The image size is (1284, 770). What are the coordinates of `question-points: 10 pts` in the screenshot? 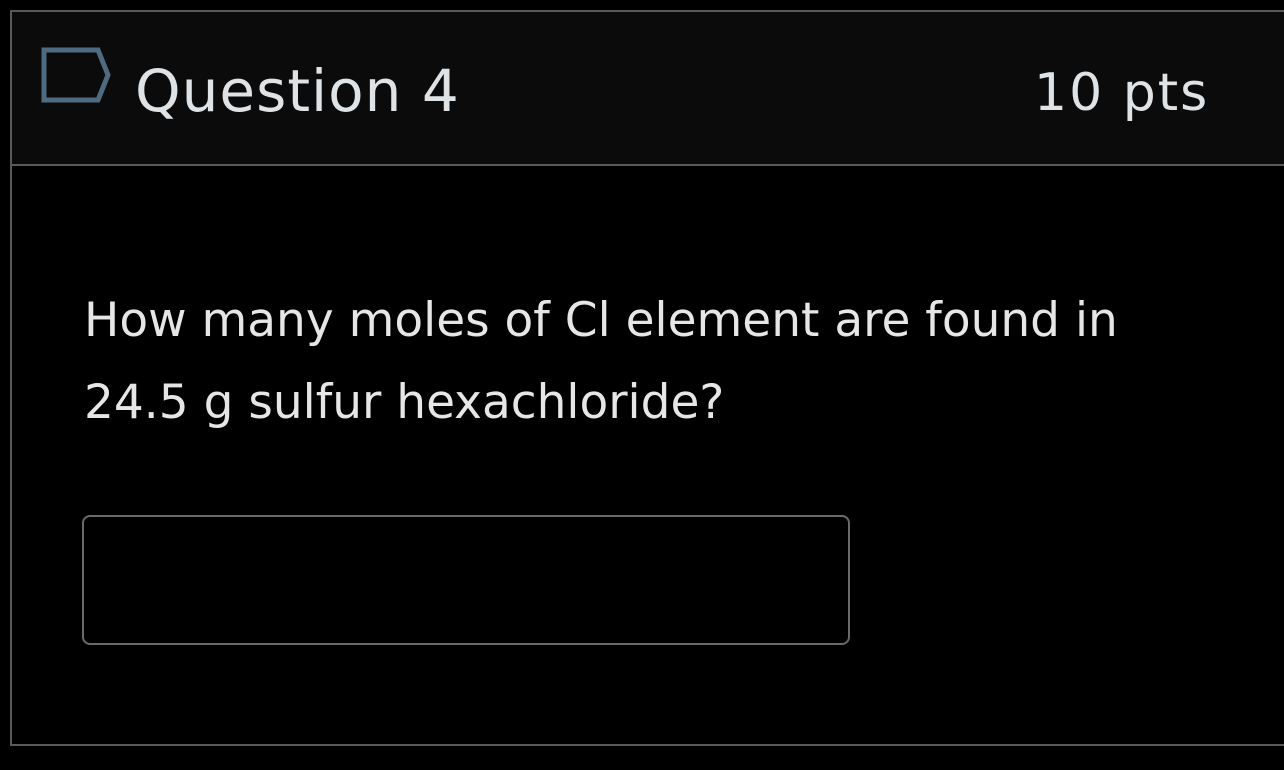 It's located at (1122, 93).